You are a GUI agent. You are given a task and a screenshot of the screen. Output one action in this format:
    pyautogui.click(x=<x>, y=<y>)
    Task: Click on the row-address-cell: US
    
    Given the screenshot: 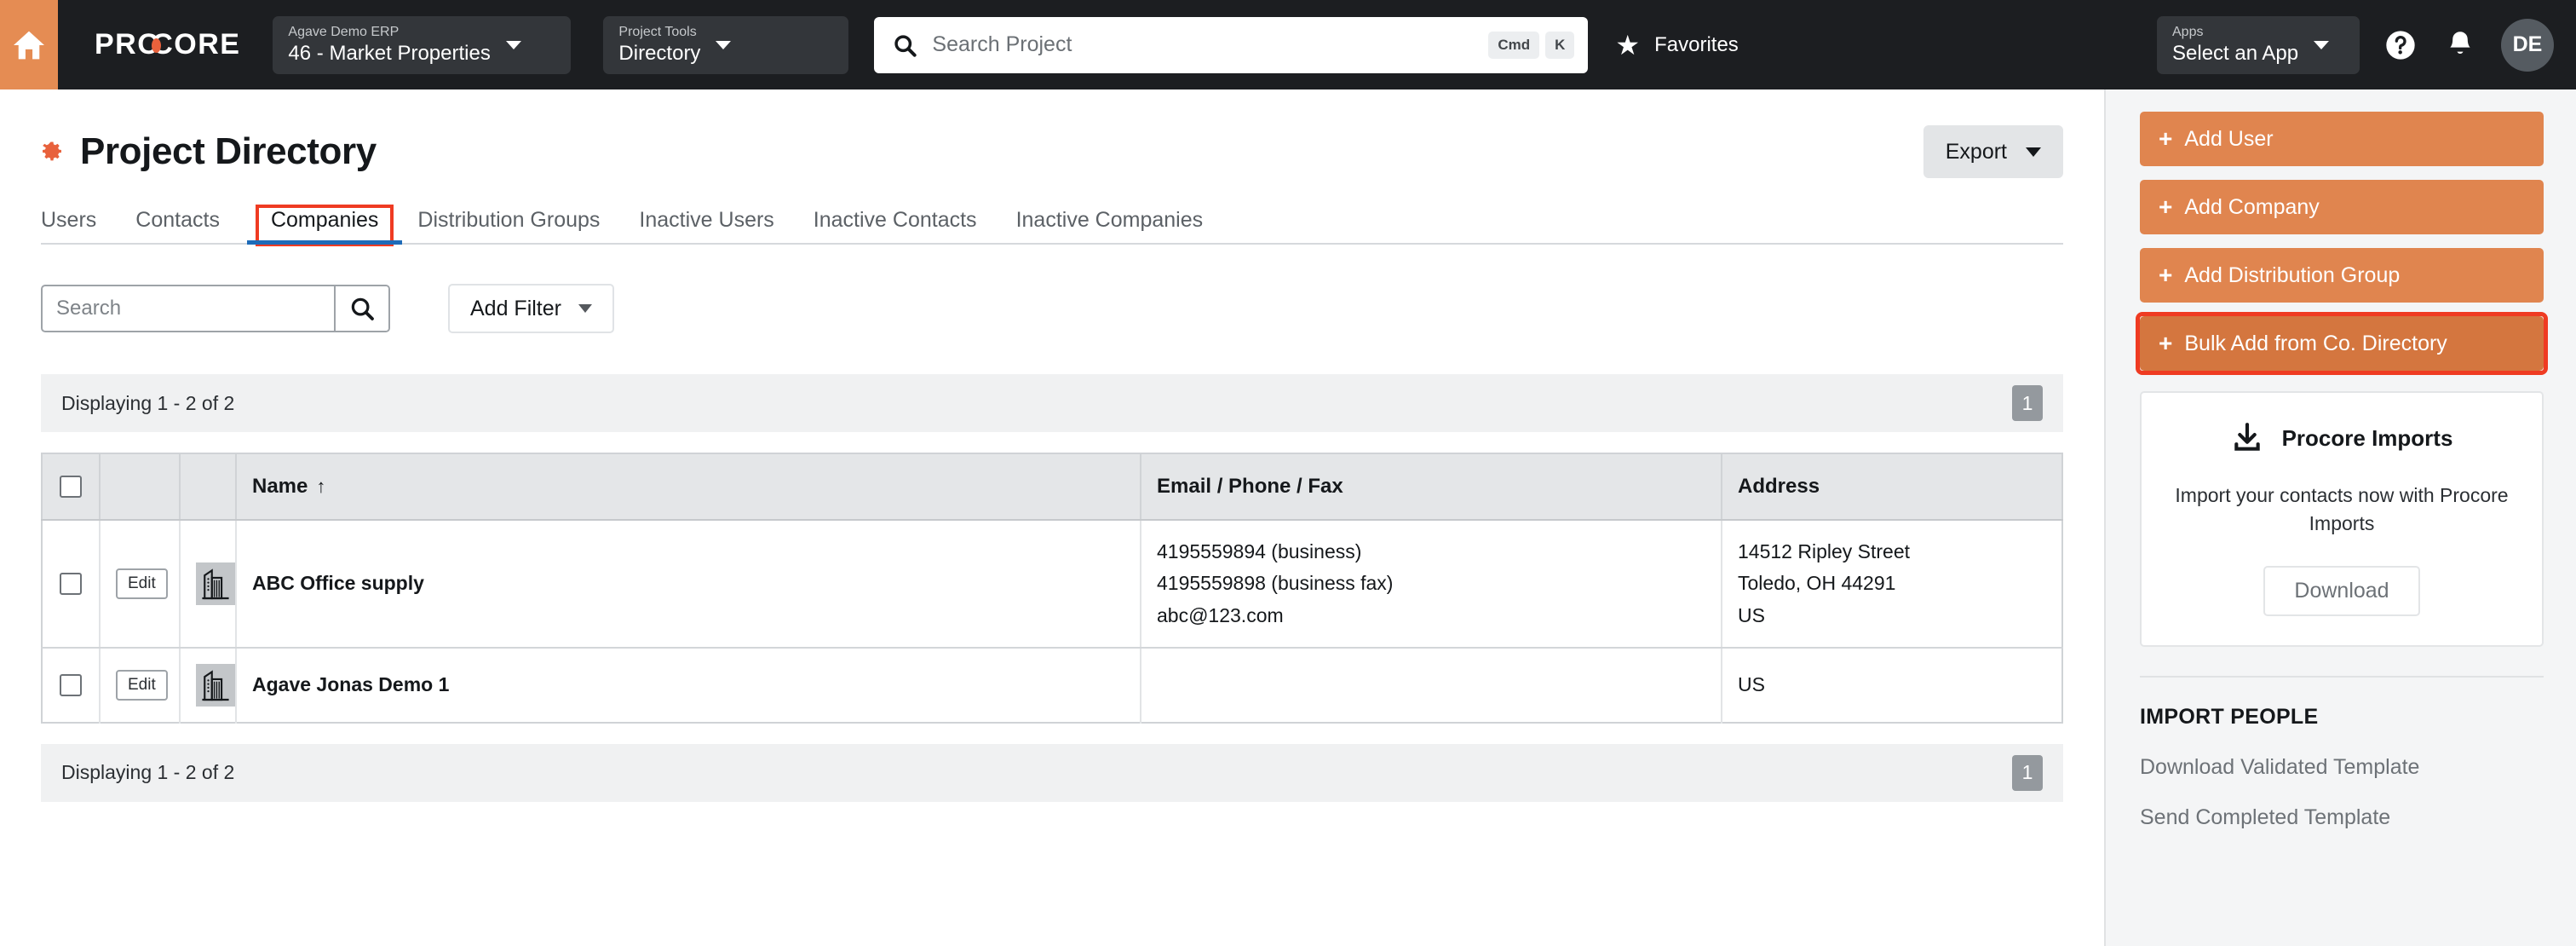 What is the action you would take?
    pyautogui.click(x=1892, y=685)
    